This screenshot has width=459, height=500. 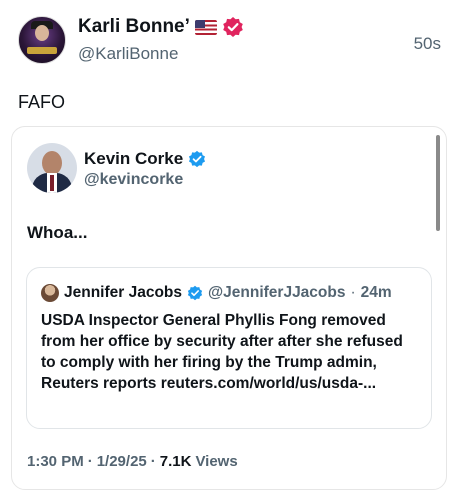 I want to click on author-name-row: Karli Bonne’, so click(x=161, y=27).